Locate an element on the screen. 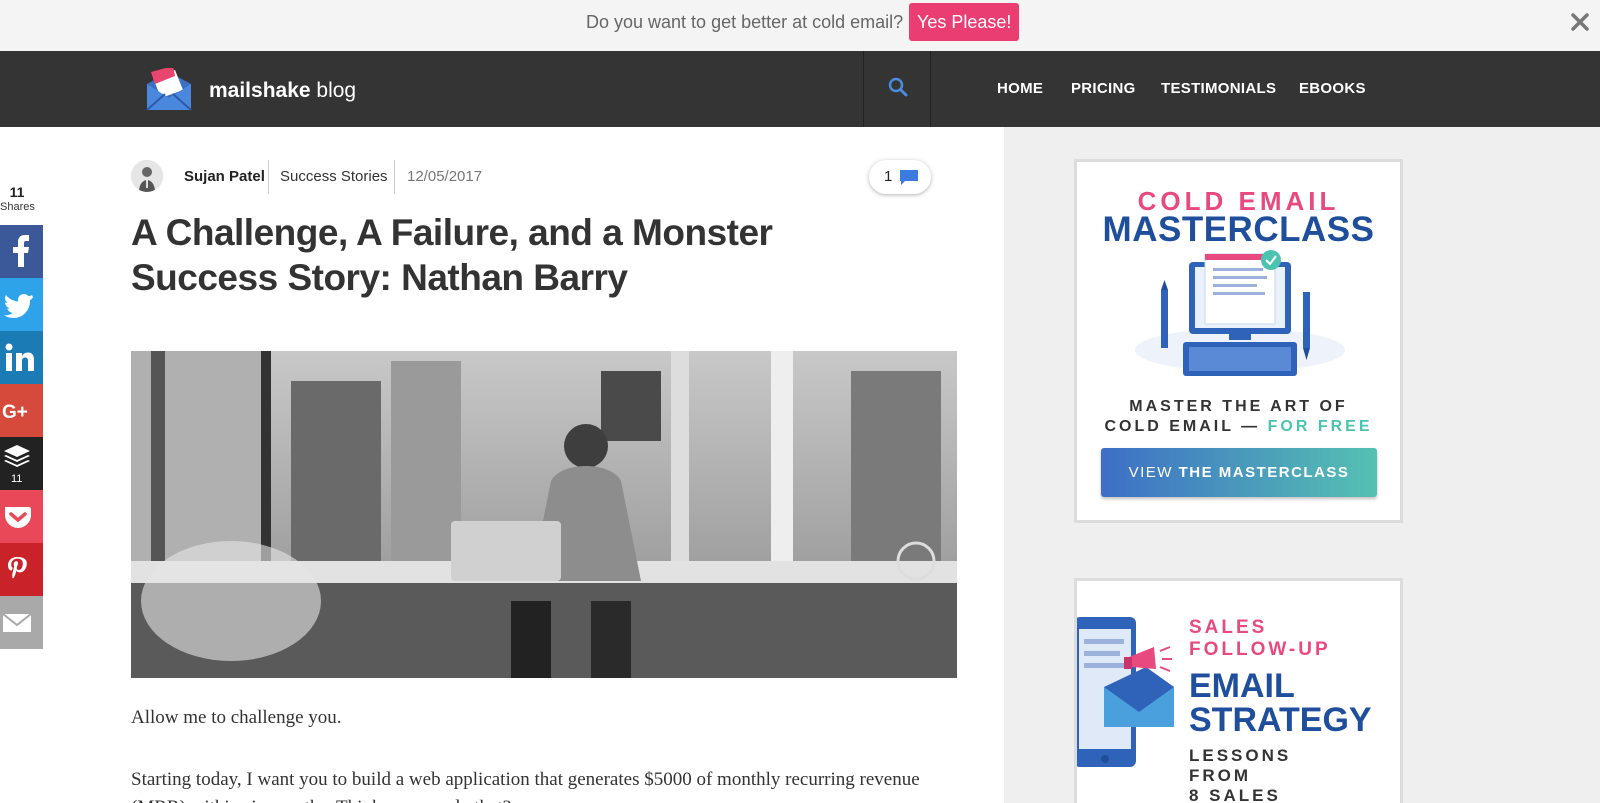 Image resolution: width=1600 pixels, height=803 pixels. facebook-icon is located at coordinates (21, 251).